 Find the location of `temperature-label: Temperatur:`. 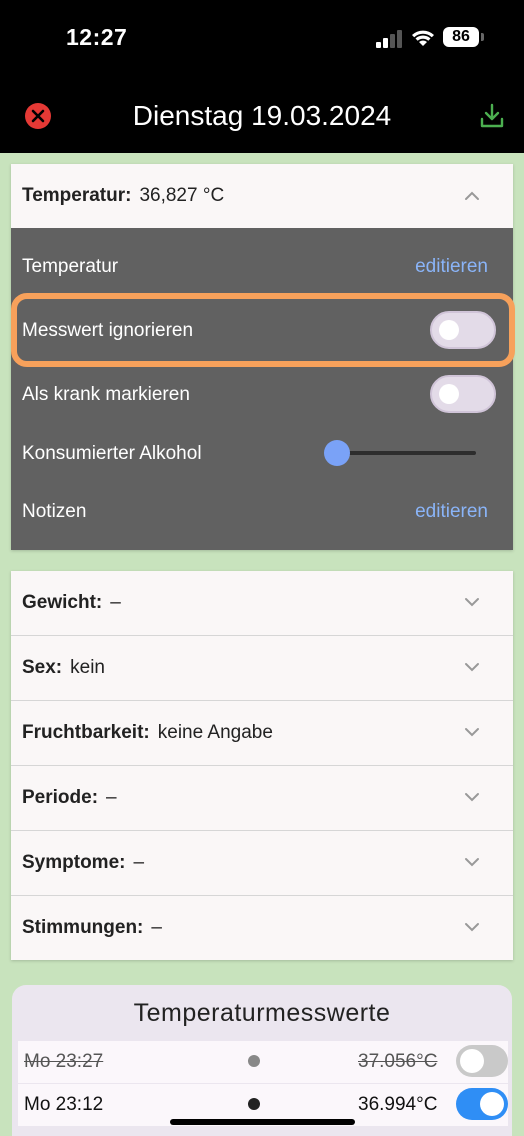

temperature-label: Temperatur: is located at coordinates (77, 195).